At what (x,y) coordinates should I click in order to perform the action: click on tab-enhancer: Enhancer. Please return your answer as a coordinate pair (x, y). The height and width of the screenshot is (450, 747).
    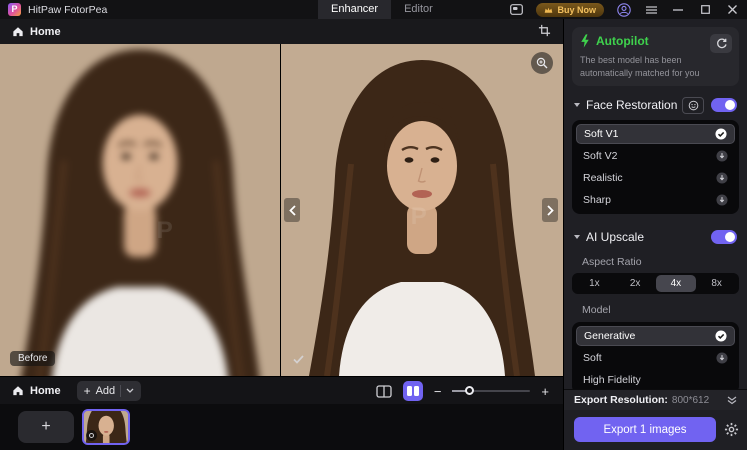
    Looking at the image, I should click on (355, 9).